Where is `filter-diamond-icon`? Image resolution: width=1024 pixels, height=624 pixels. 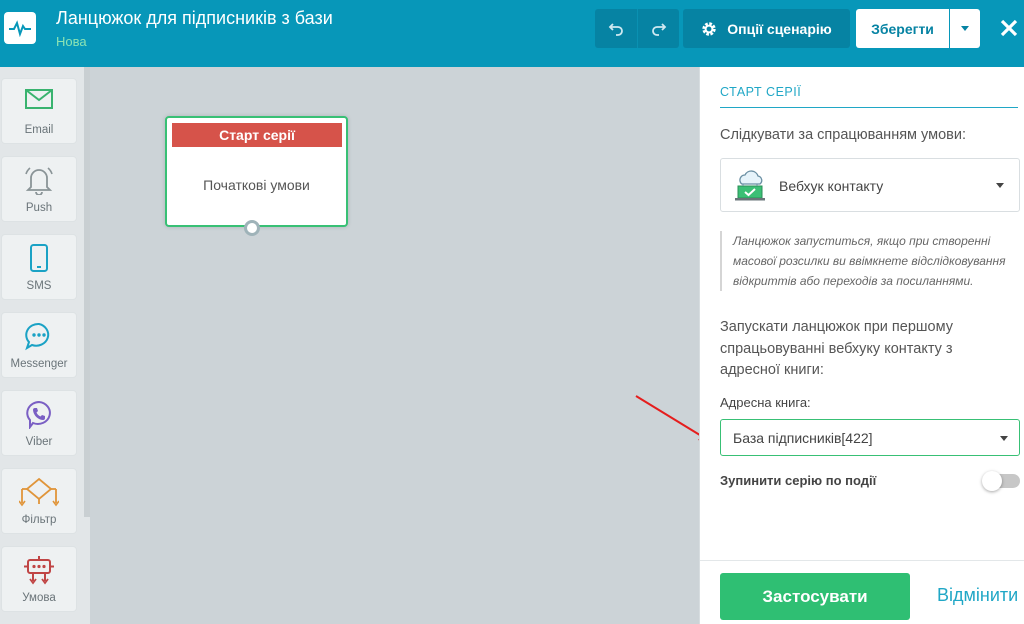
filter-diamond-icon is located at coordinates (39, 492).